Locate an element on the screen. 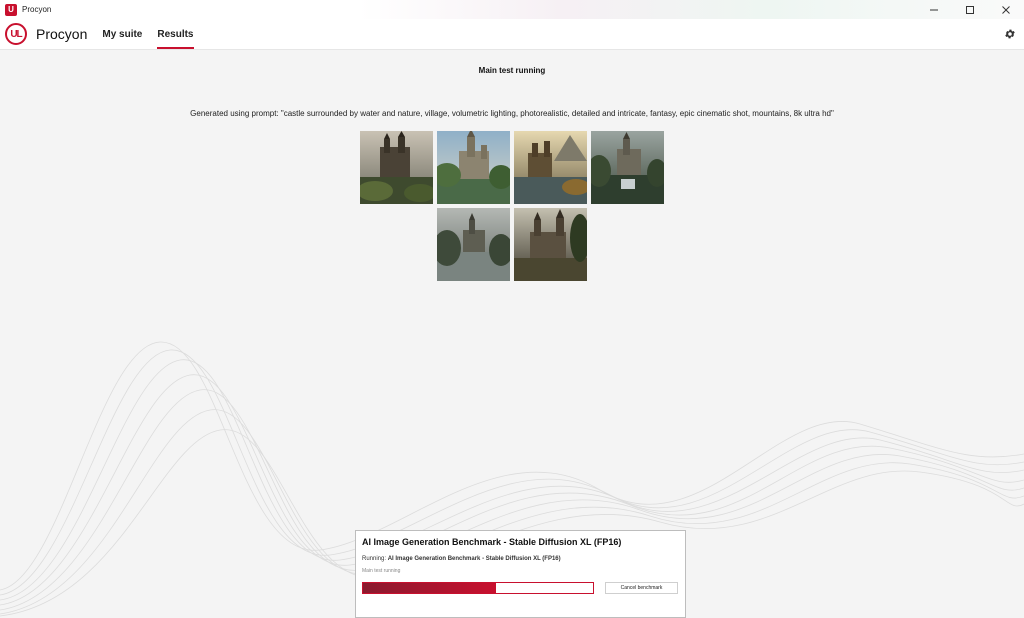 The height and width of the screenshot is (618, 1024). close-icon is located at coordinates (1006, 9).